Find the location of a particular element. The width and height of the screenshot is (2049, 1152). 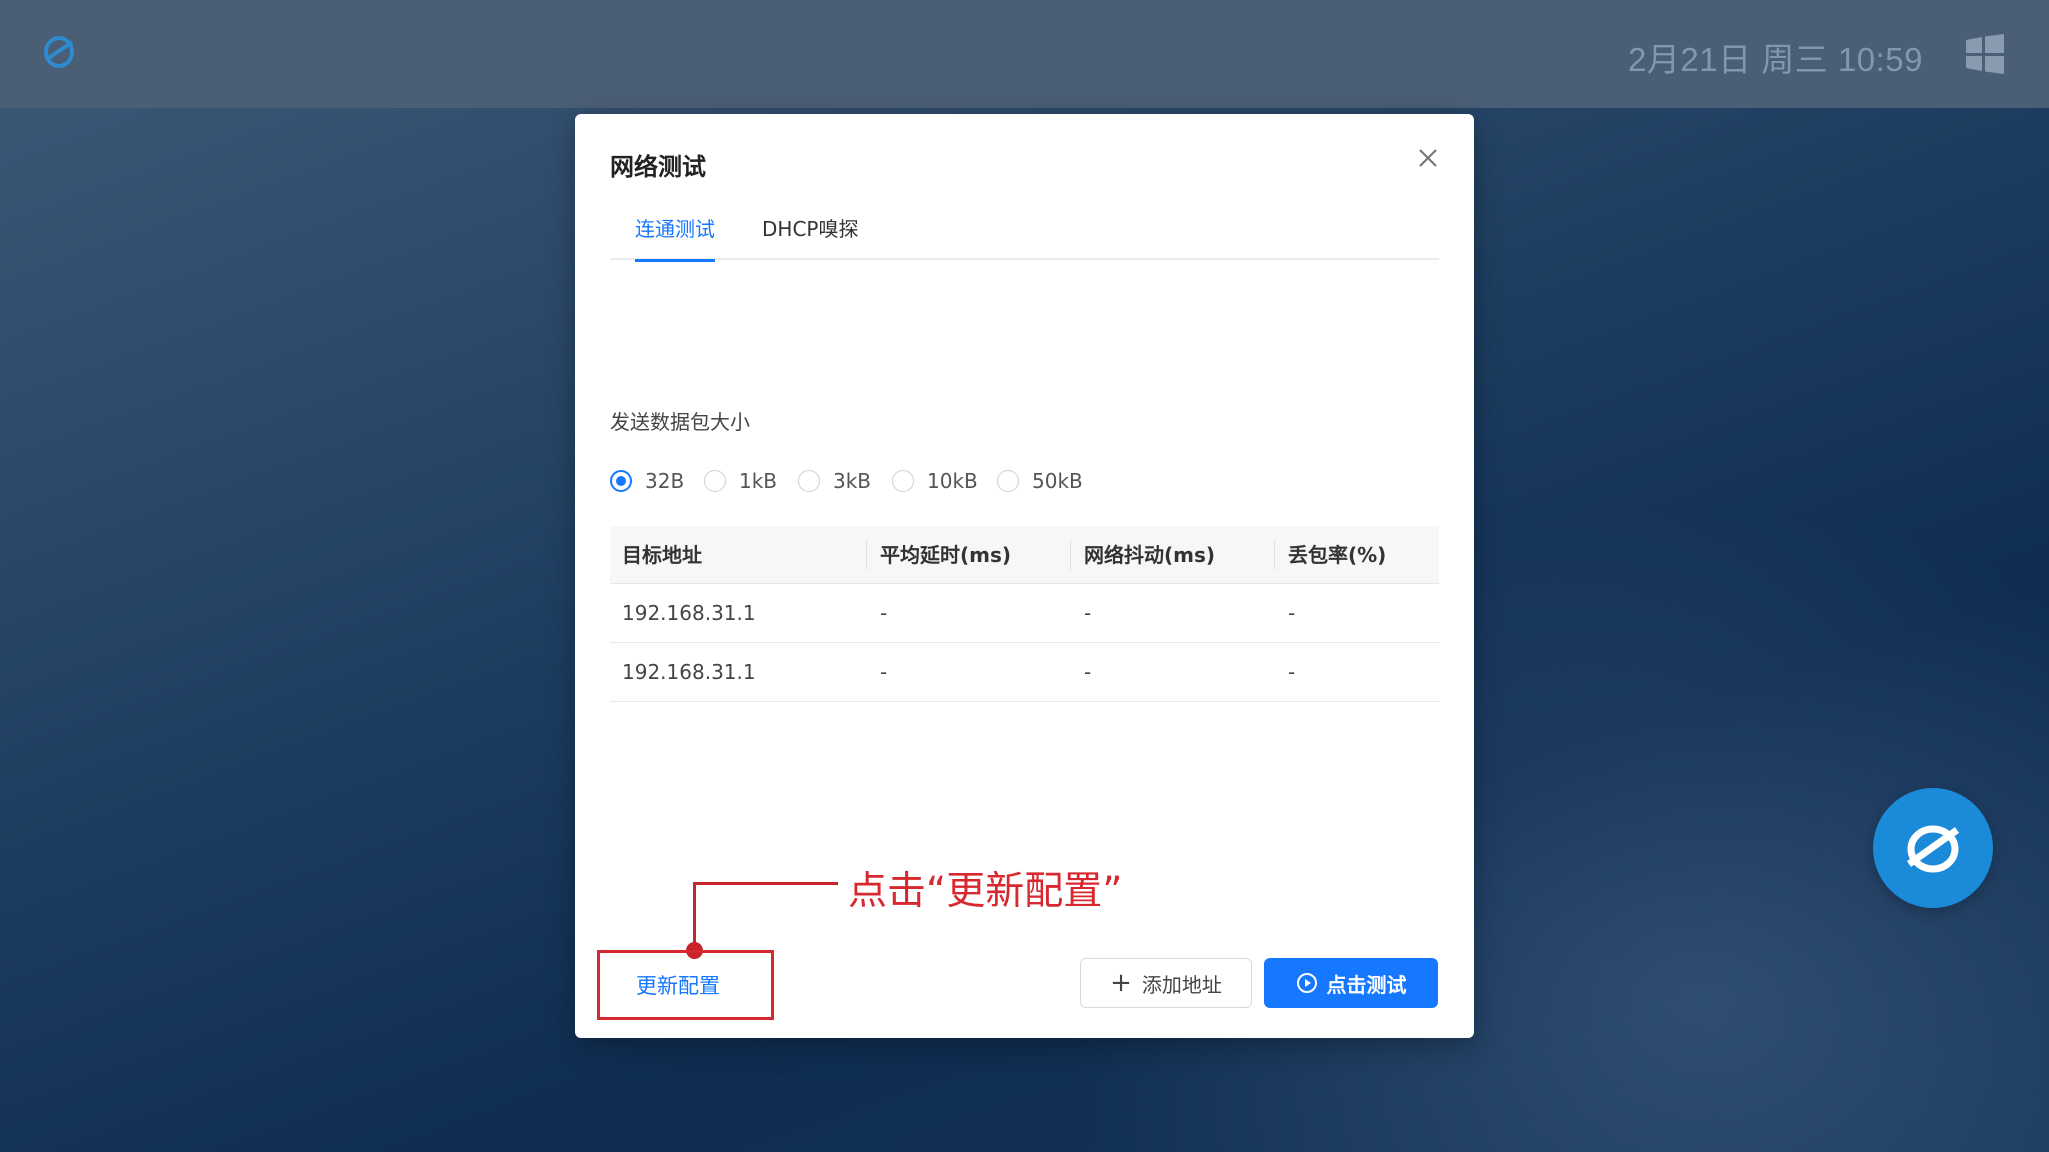

header-jitter: 网络抖动(ms) is located at coordinates (1150, 555).